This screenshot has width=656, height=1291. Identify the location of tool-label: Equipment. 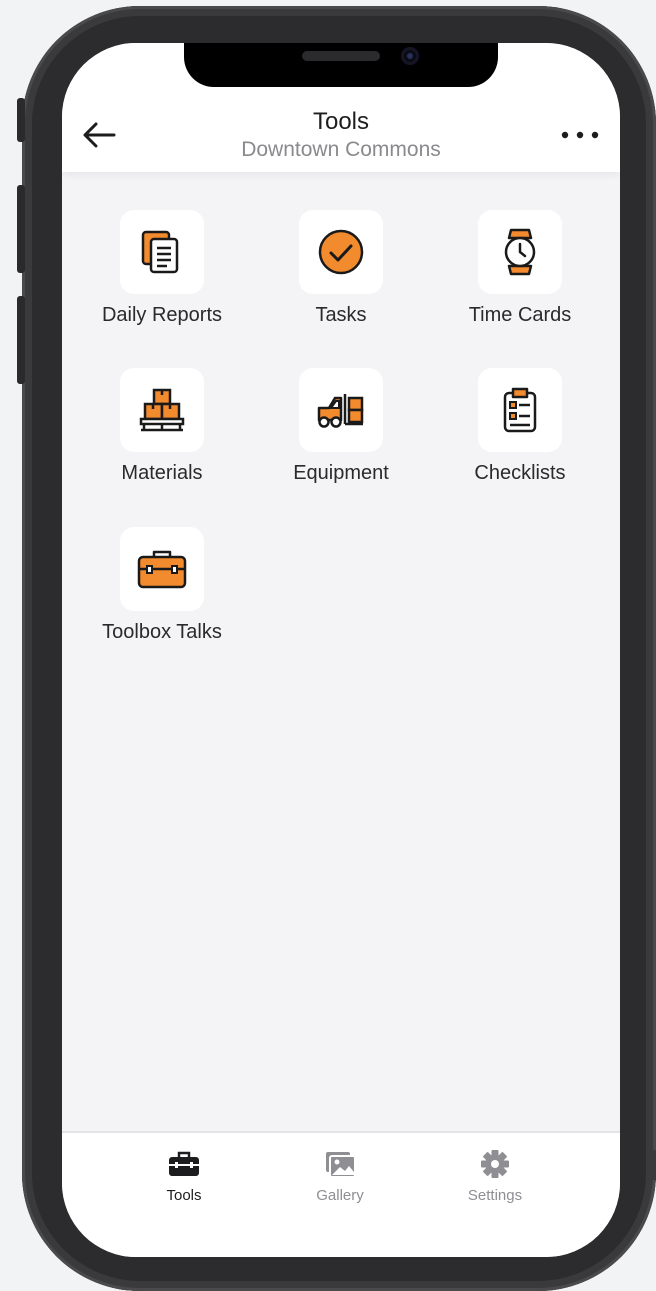
(341, 473).